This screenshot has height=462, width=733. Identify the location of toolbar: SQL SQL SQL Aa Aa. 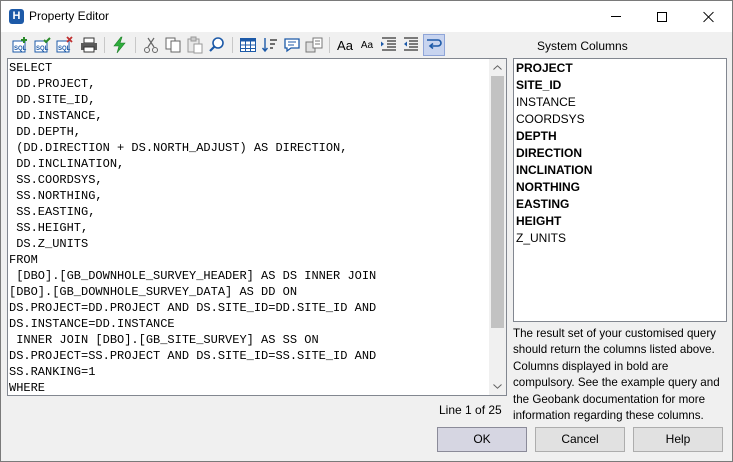
(259, 45).